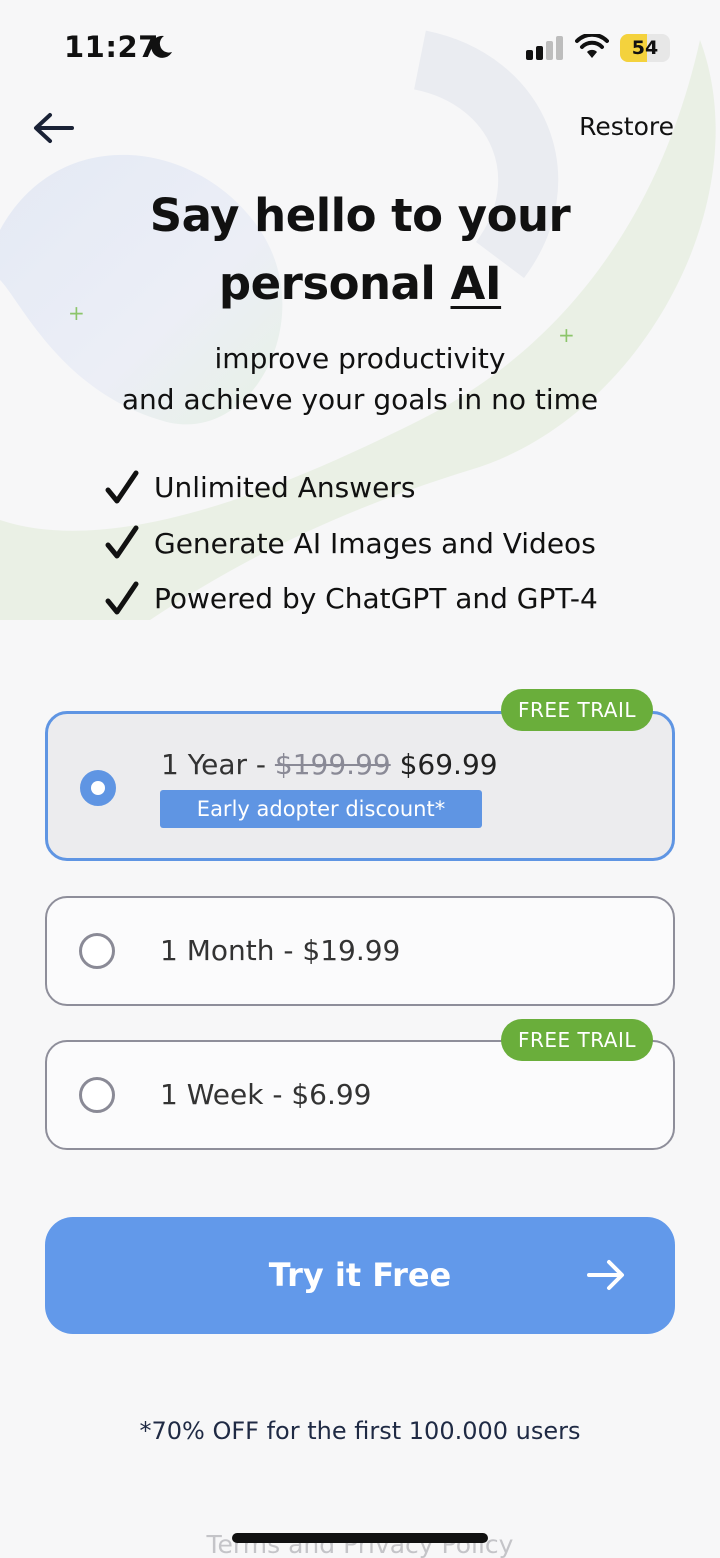 This screenshot has width=720, height=1558. What do you see at coordinates (285, 488) in the screenshot?
I see `feature-label: Unlimited Answers` at bounding box center [285, 488].